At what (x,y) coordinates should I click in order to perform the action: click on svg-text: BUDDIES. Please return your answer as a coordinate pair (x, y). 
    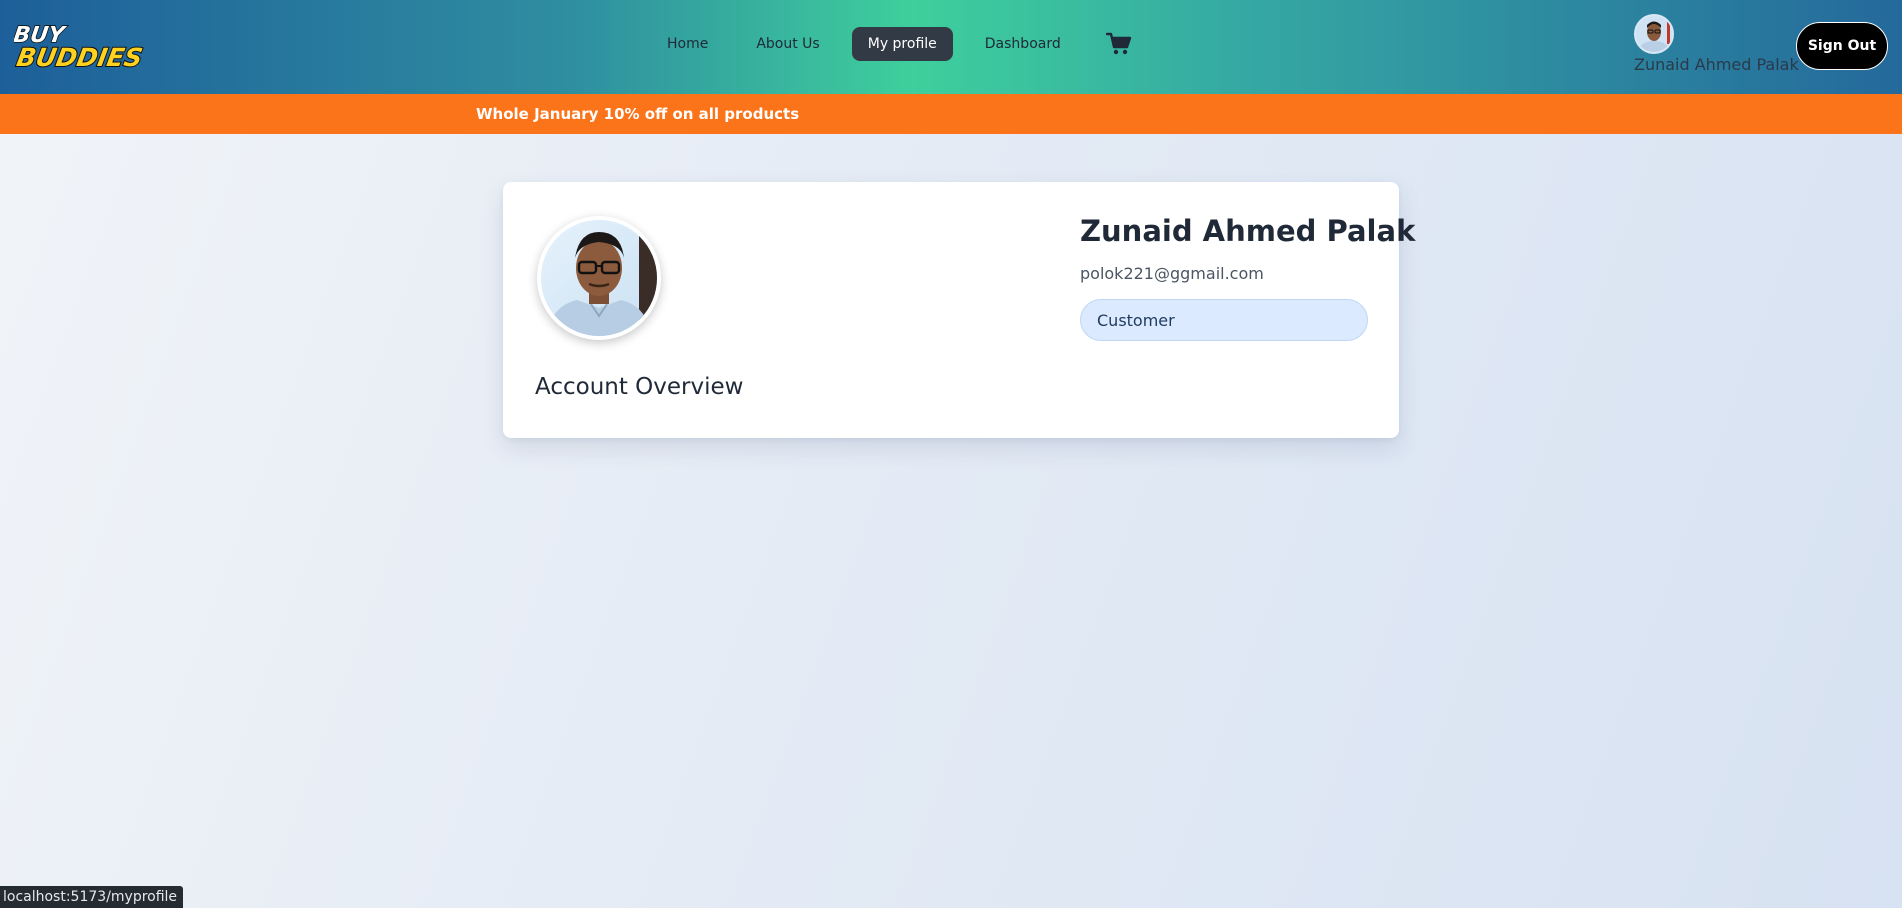
    Looking at the image, I should click on (79, 57).